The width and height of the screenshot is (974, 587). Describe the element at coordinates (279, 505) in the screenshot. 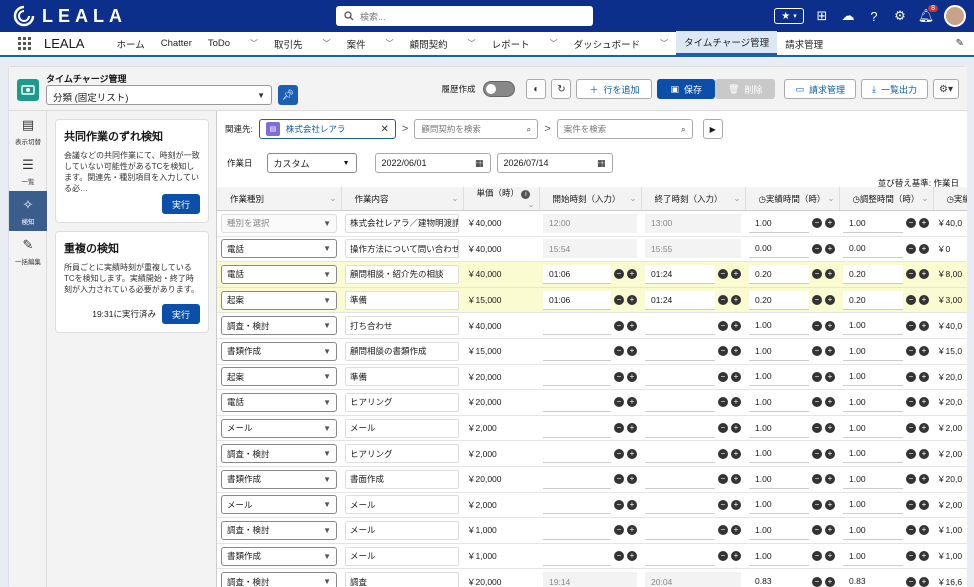

I see `work-type-select: メール ▼` at that location.